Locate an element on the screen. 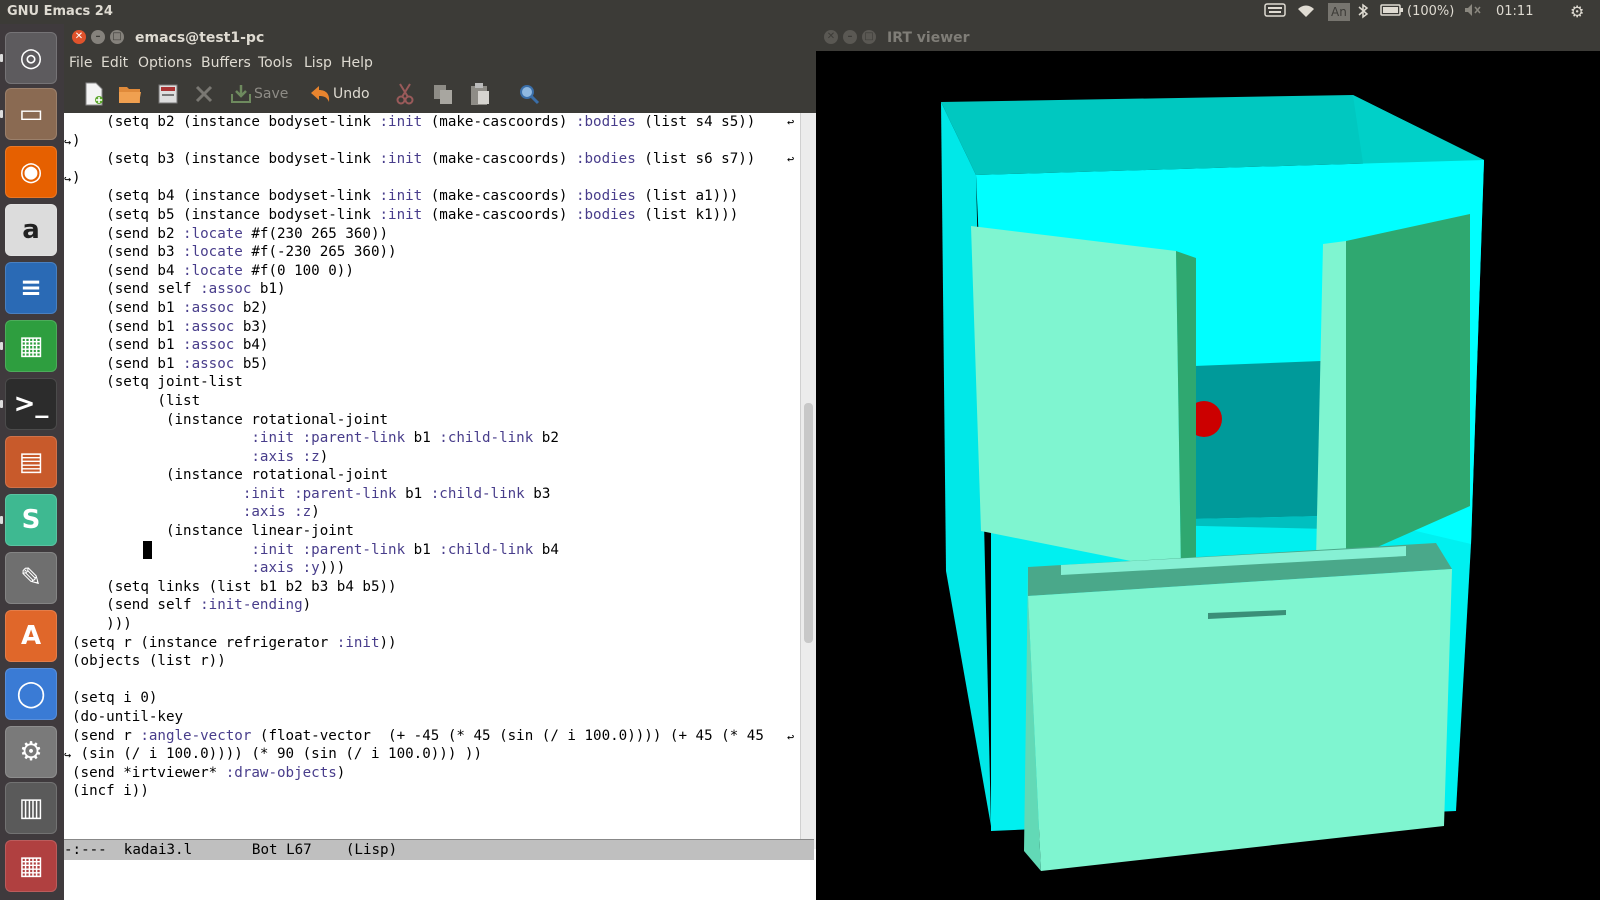 This screenshot has height=900, width=1600. workspace-icon: ▥ is located at coordinates (31, 808).